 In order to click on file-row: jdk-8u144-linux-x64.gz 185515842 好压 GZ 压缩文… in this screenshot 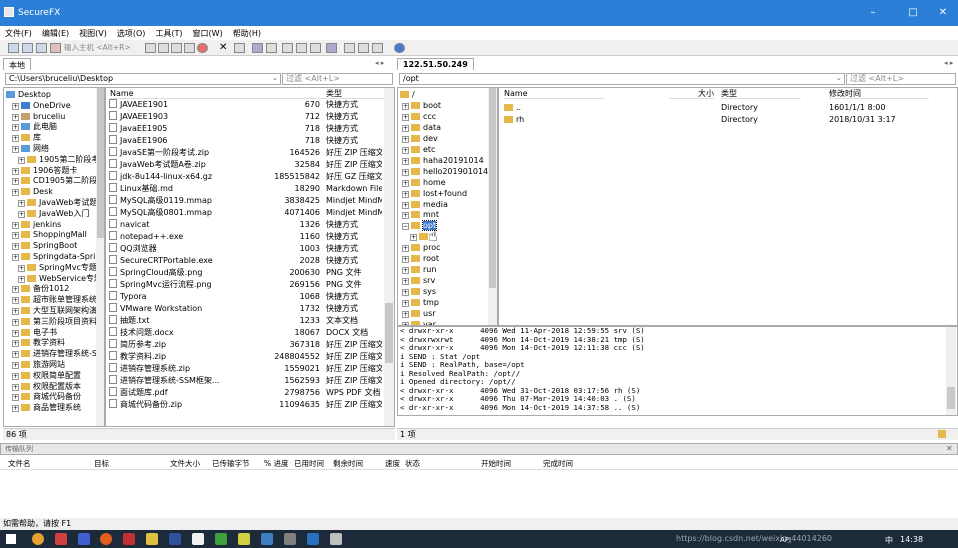, I will do `click(244, 177)`.